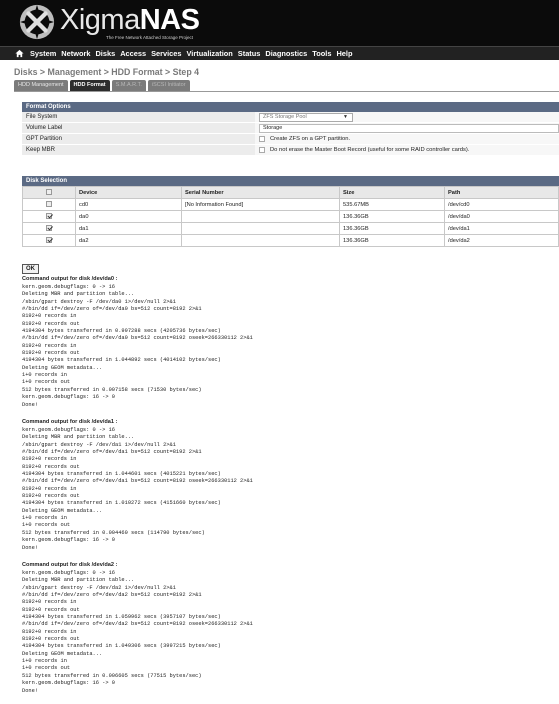  I want to click on file-system-row: File System ZFS Storage Pool ▼, so click(290, 117).